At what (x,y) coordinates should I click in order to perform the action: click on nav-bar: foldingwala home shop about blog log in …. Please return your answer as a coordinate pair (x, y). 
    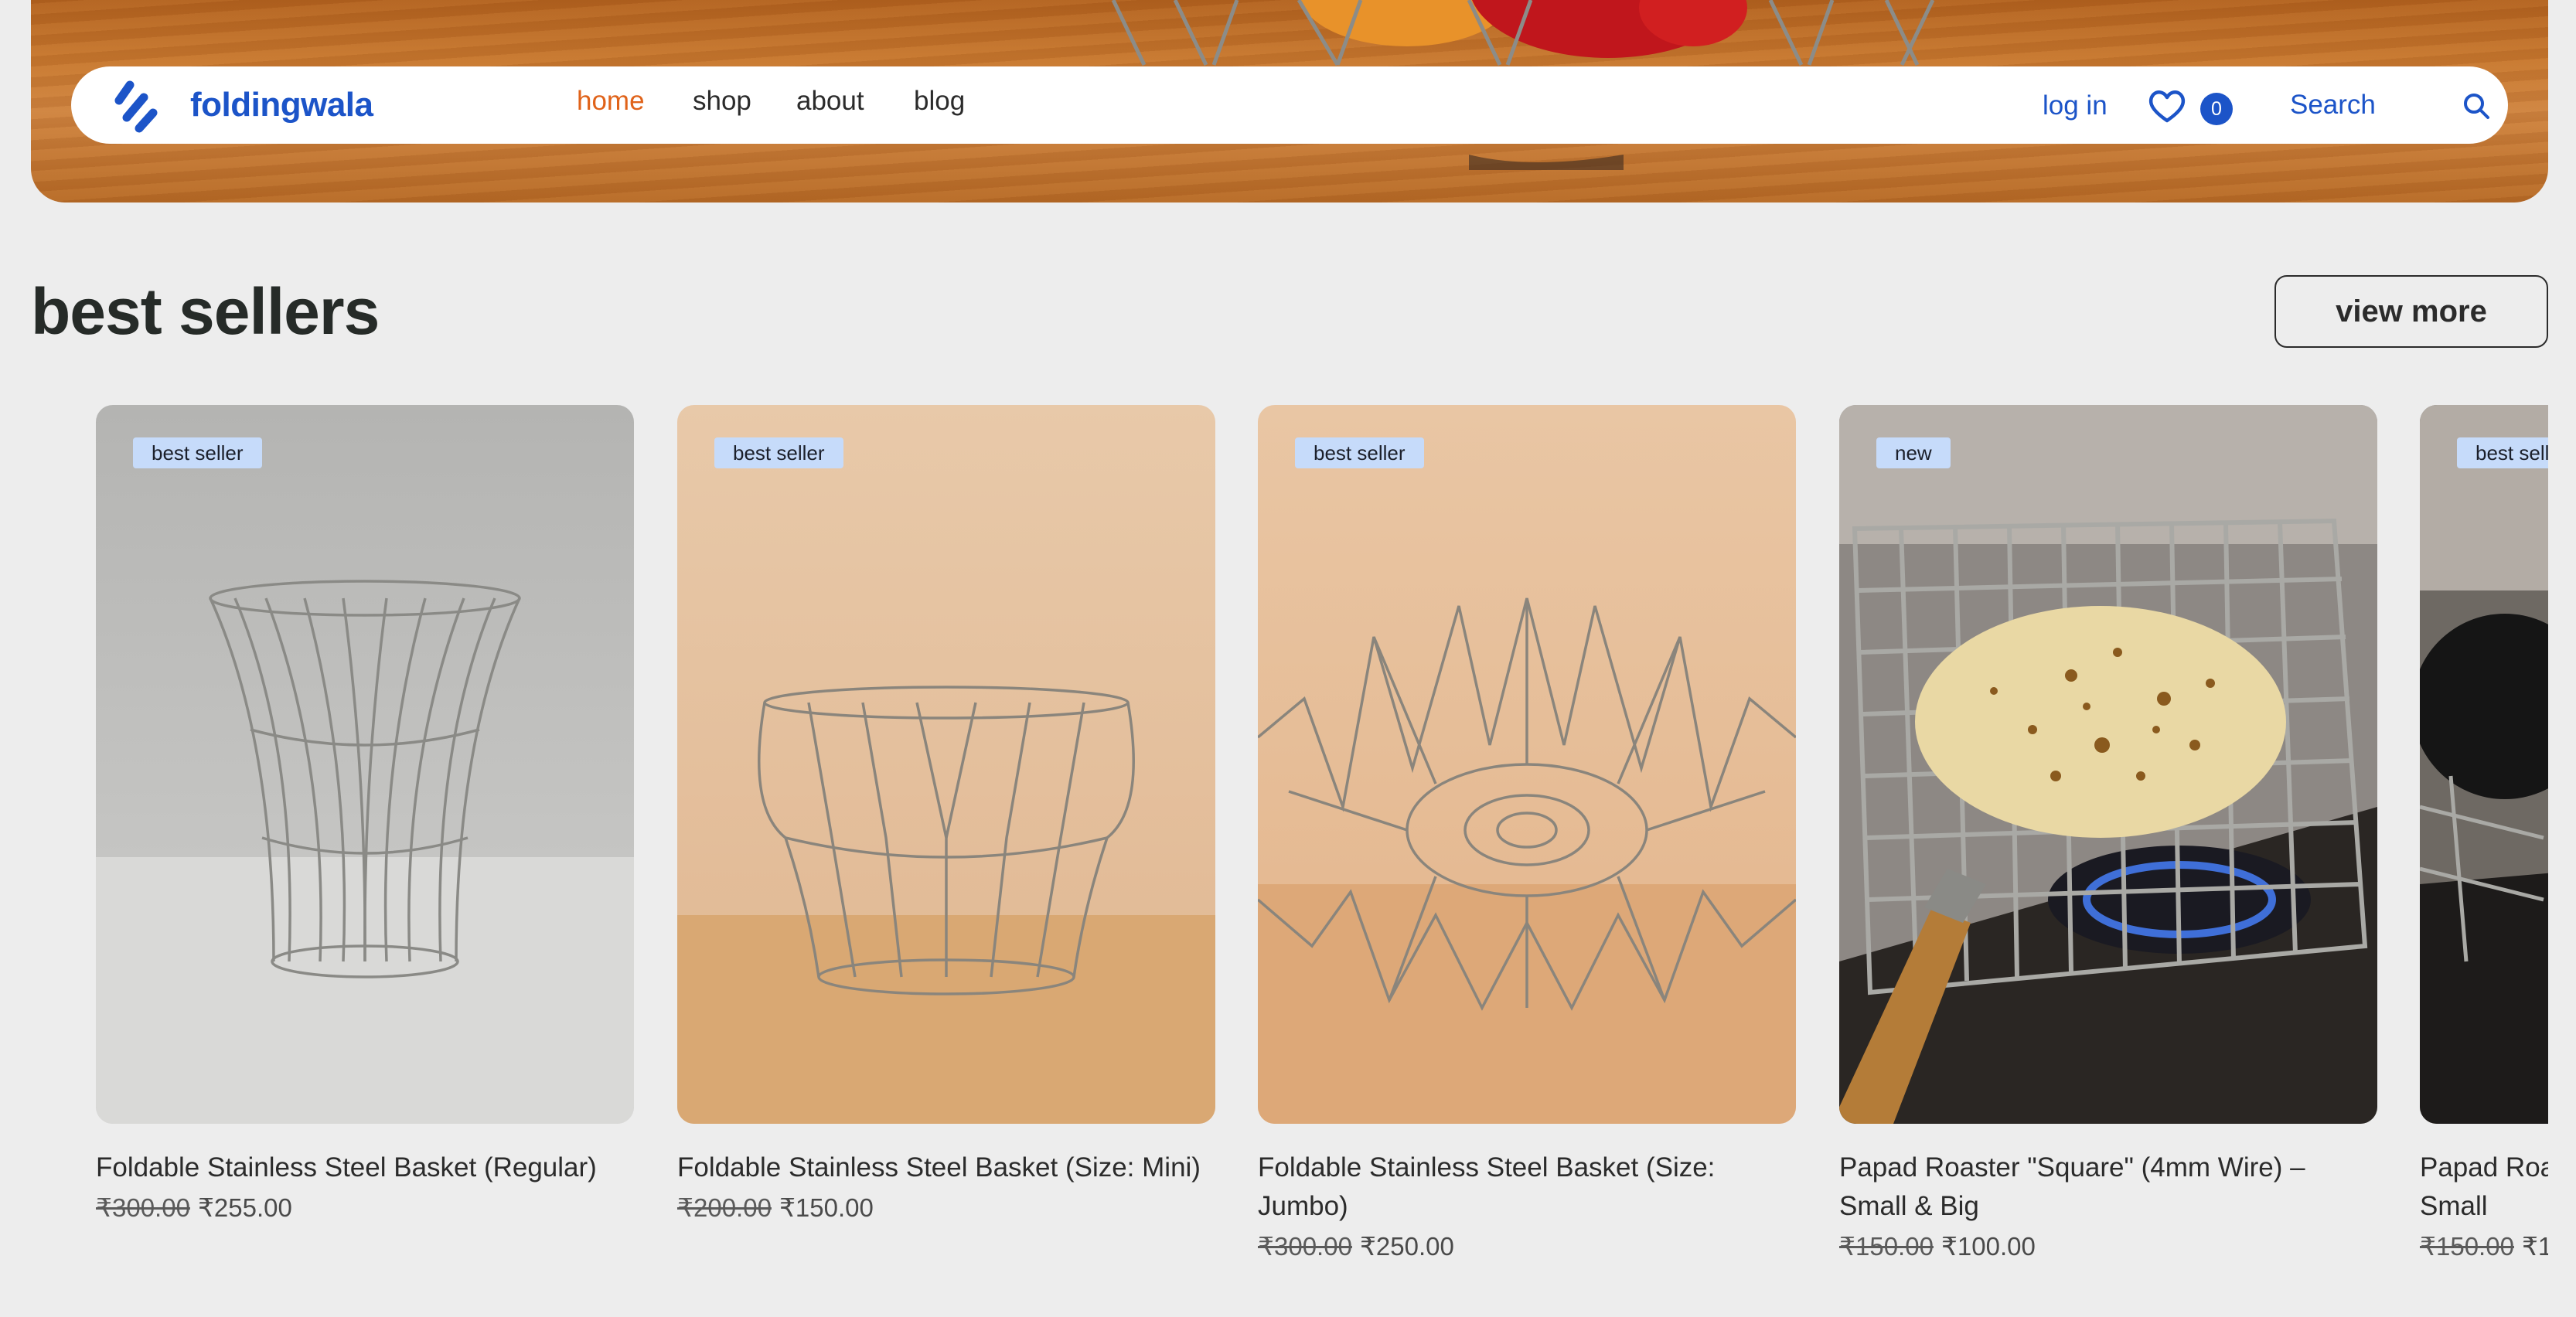
    Looking at the image, I should click on (1289, 105).